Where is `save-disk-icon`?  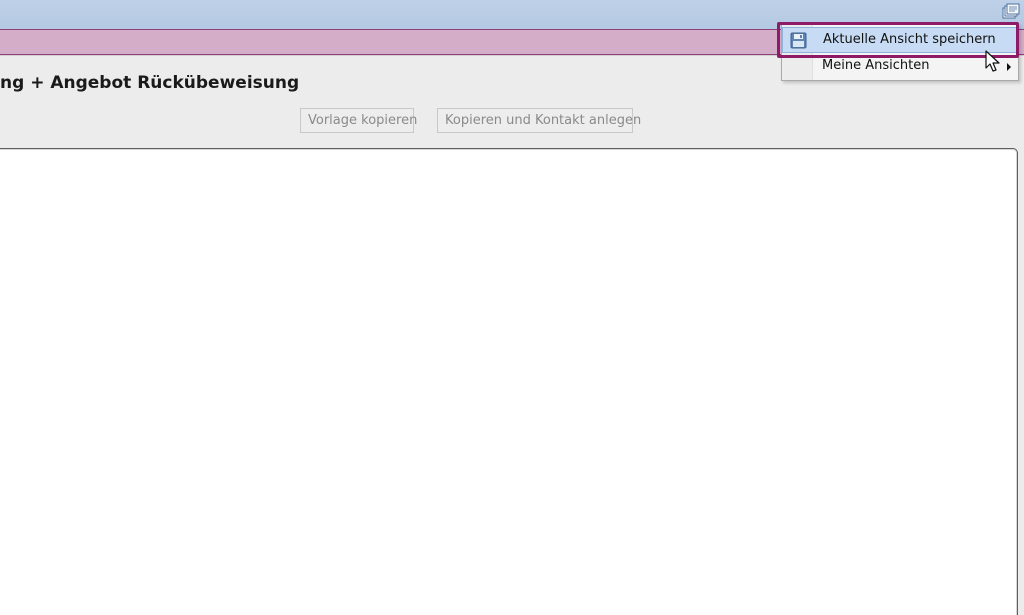 save-disk-icon is located at coordinates (798, 40).